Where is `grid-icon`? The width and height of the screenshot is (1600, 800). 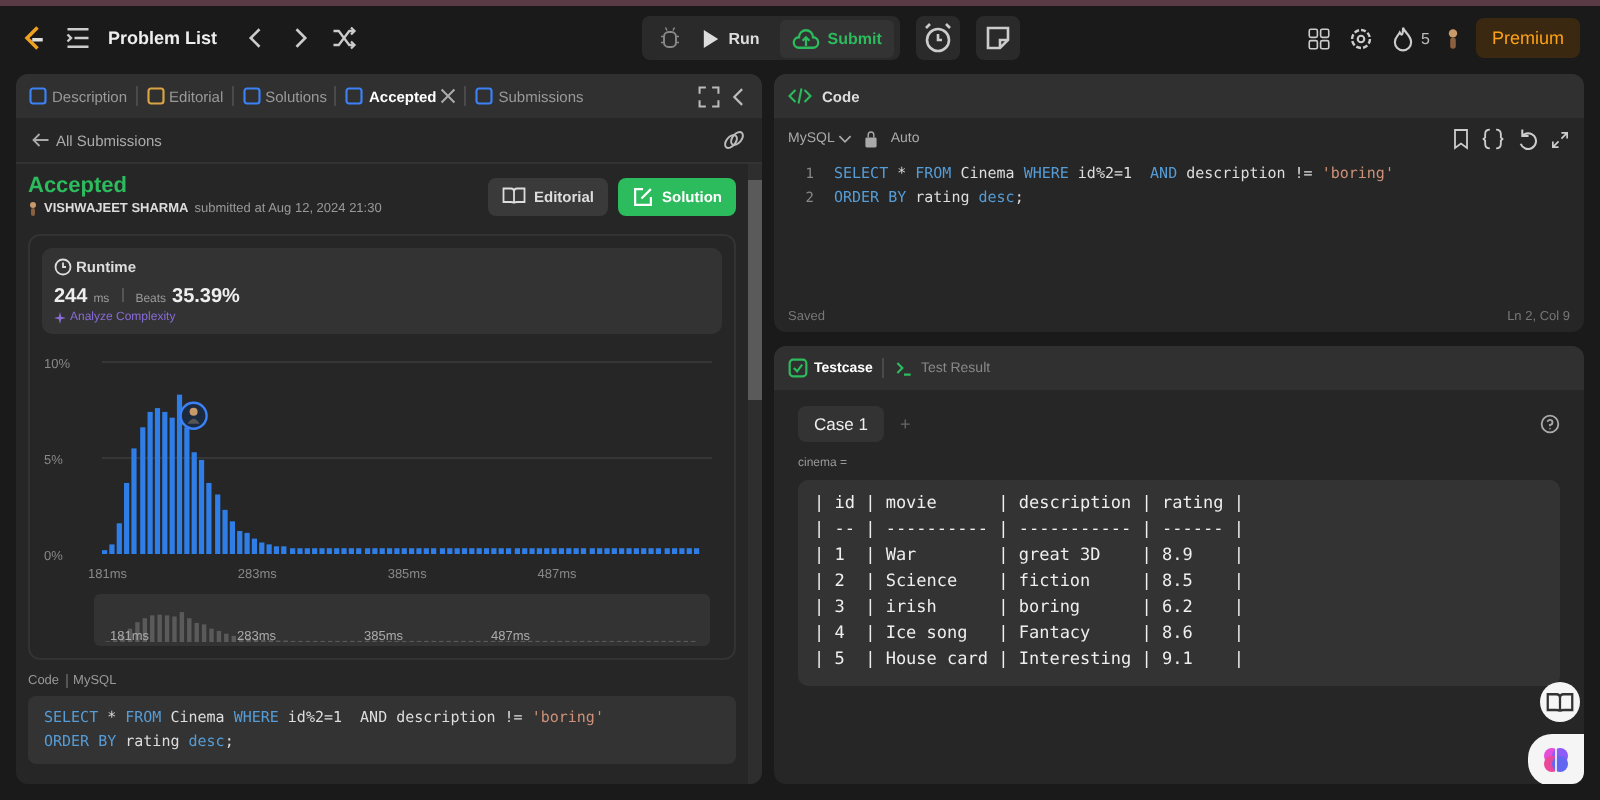
grid-icon is located at coordinates (1318, 38).